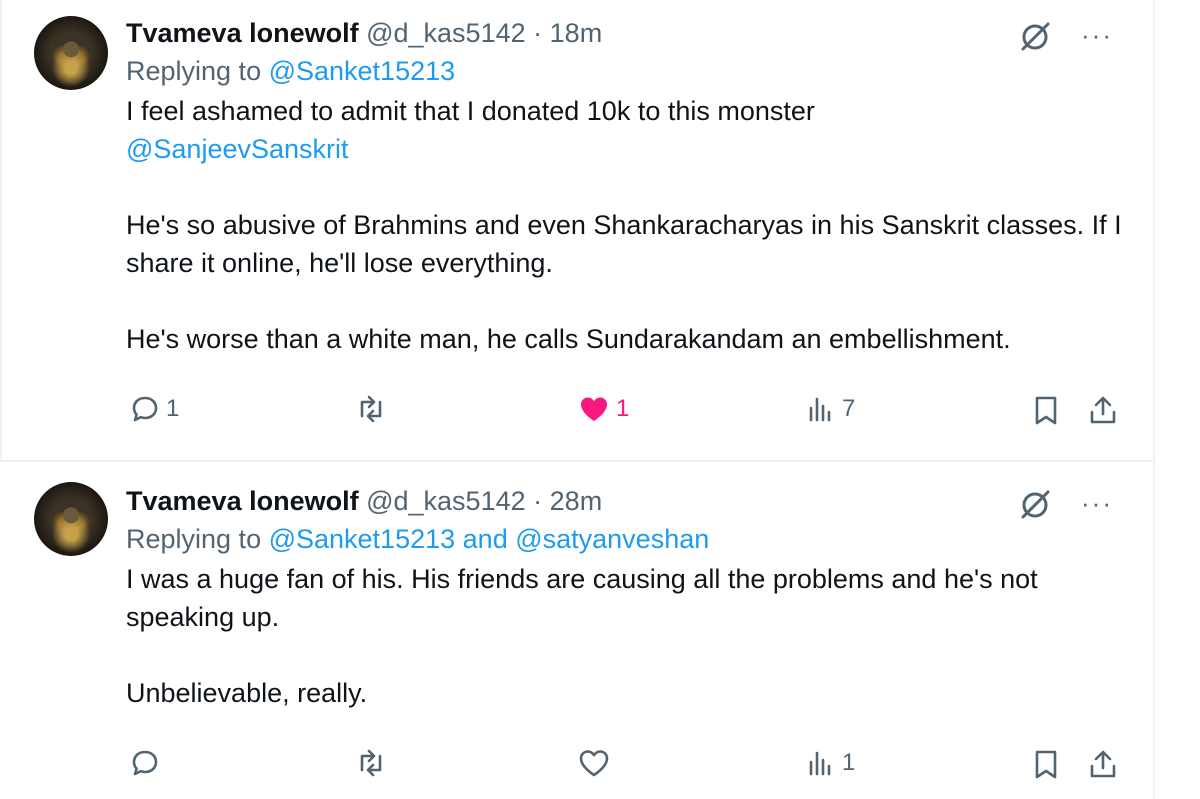  What do you see at coordinates (173, 408) in the screenshot?
I see `reply-count: 1` at bounding box center [173, 408].